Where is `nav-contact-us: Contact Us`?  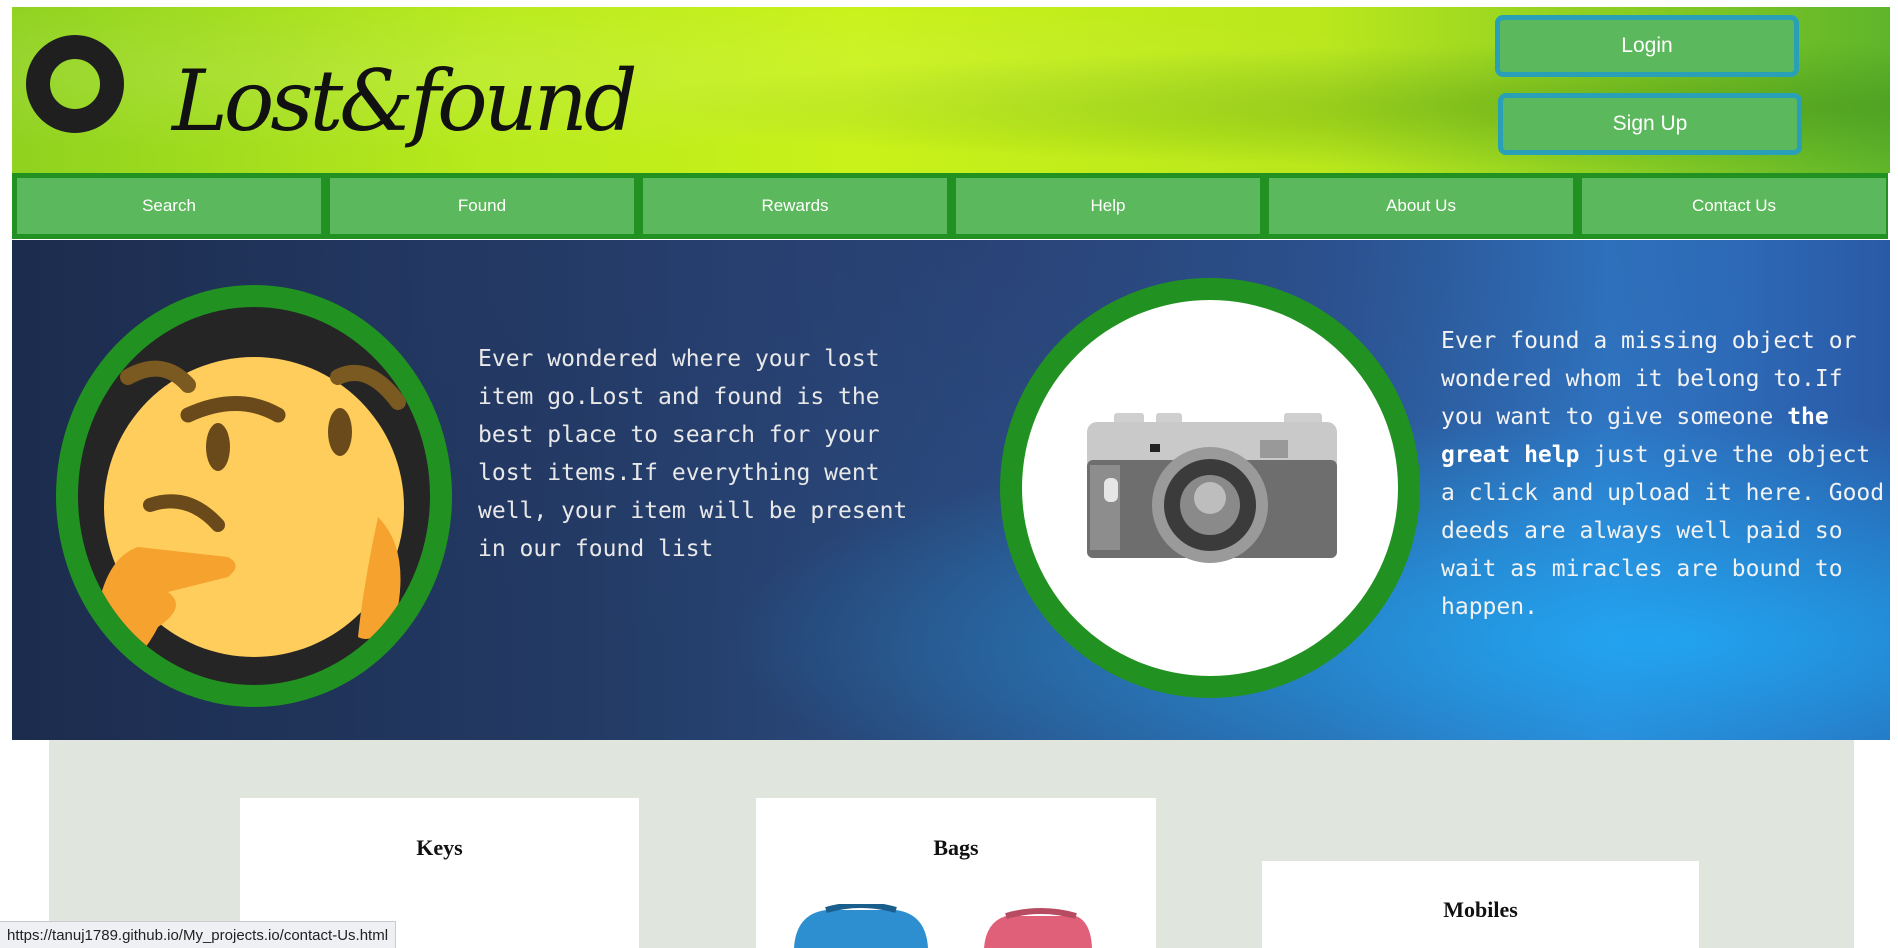 nav-contact-us: Contact Us is located at coordinates (1734, 206).